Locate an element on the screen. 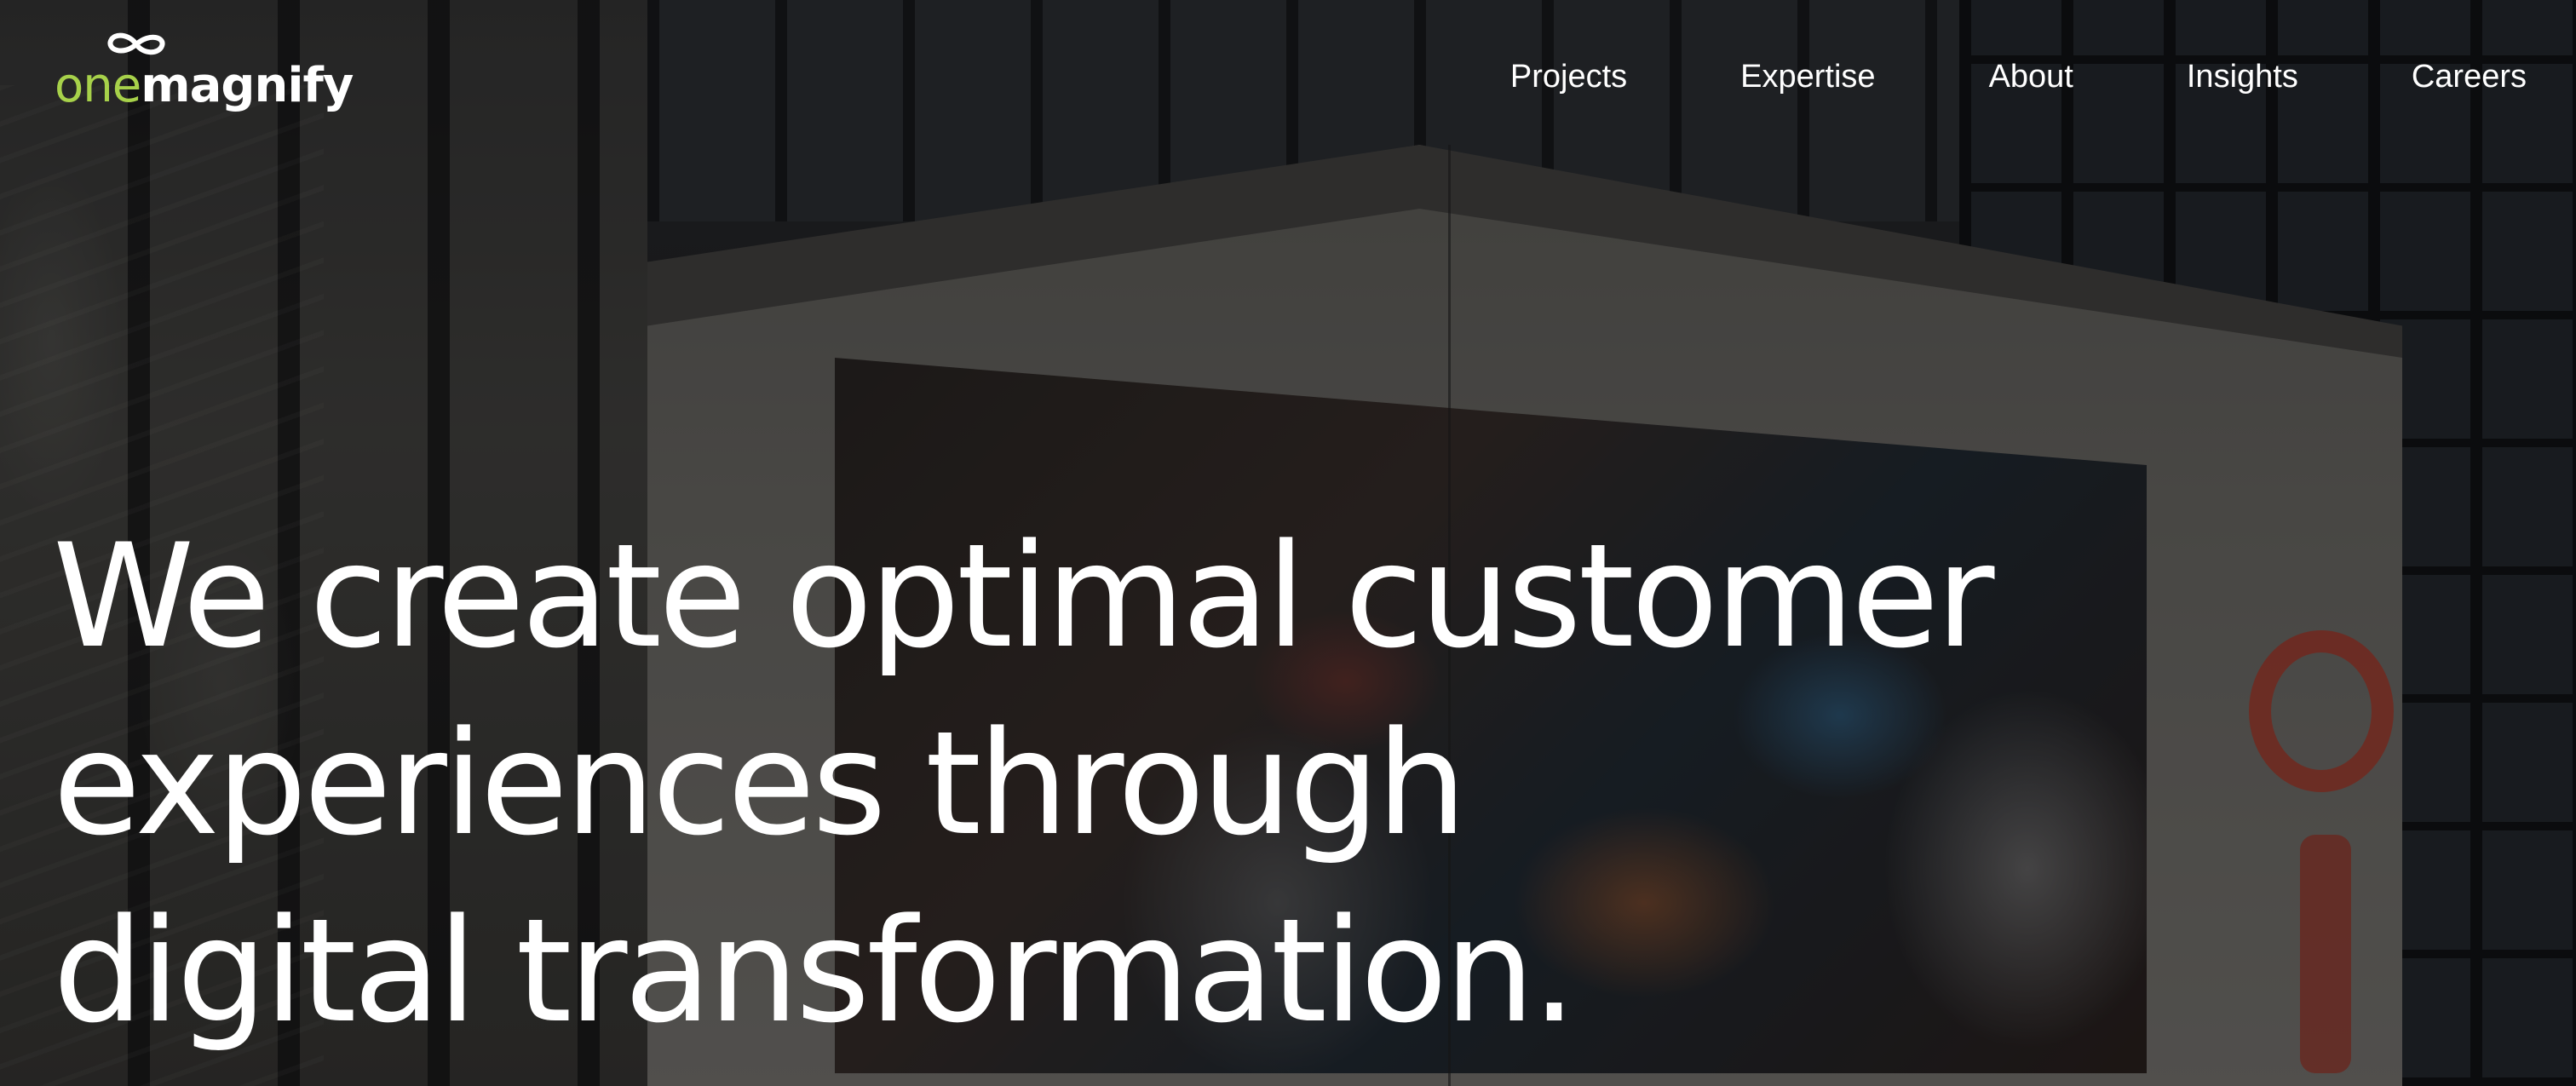 The height and width of the screenshot is (1086, 2576). onemagnify-logo: onemagnify is located at coordinates (205, 72).